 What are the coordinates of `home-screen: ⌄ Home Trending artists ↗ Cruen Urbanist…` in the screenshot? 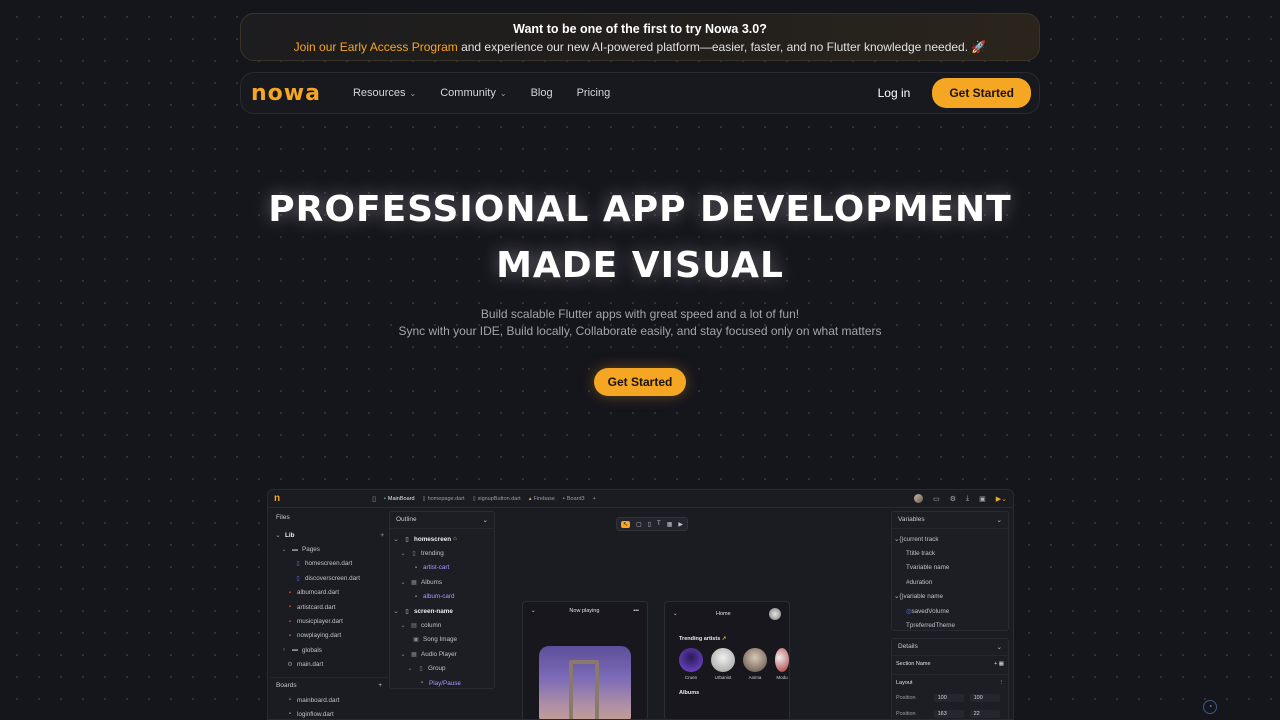 It's located at (727, 660).